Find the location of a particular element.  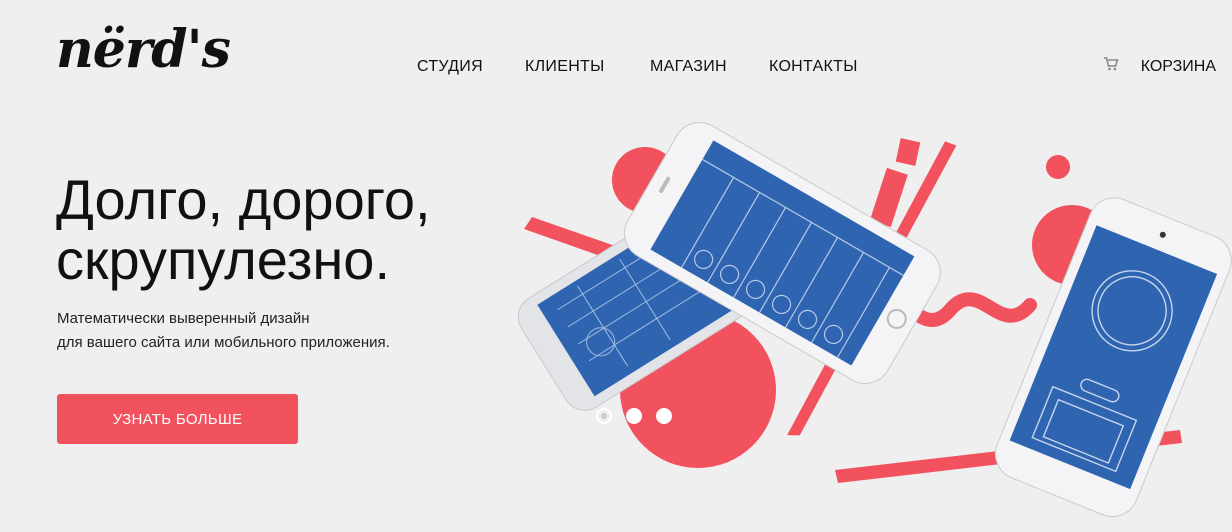

phone-front is located at coordinates (1113, 357).